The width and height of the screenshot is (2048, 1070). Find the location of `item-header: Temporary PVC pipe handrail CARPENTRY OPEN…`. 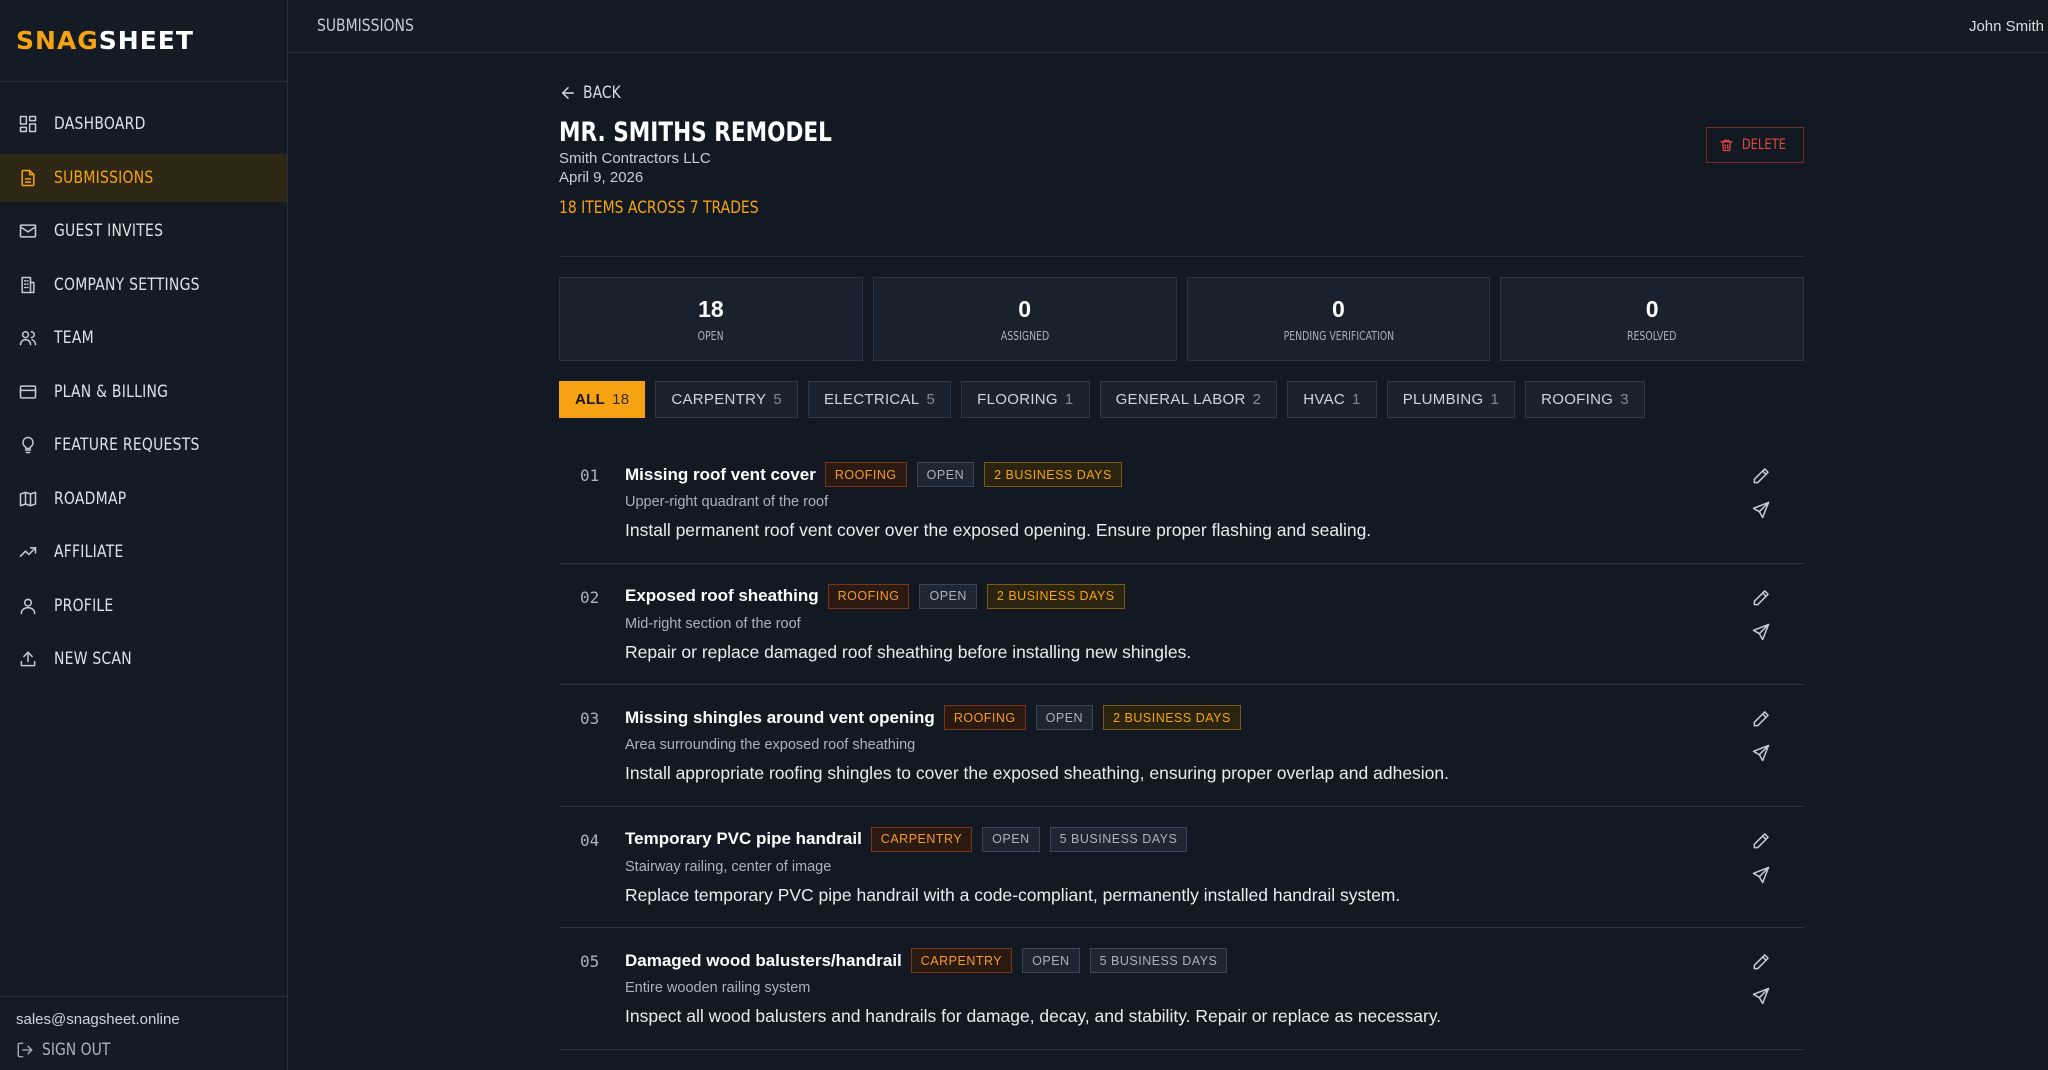

item-header: Temporary PVC pipe handrail CARPENTRY OPEN… is located at coordinates (1174, 839).